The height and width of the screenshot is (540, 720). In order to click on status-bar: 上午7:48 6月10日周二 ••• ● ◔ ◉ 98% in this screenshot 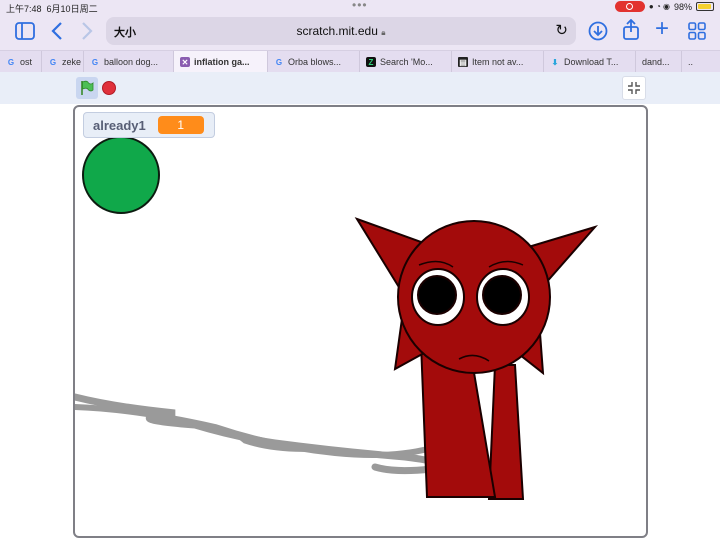, I will do `click(360, 7)`.